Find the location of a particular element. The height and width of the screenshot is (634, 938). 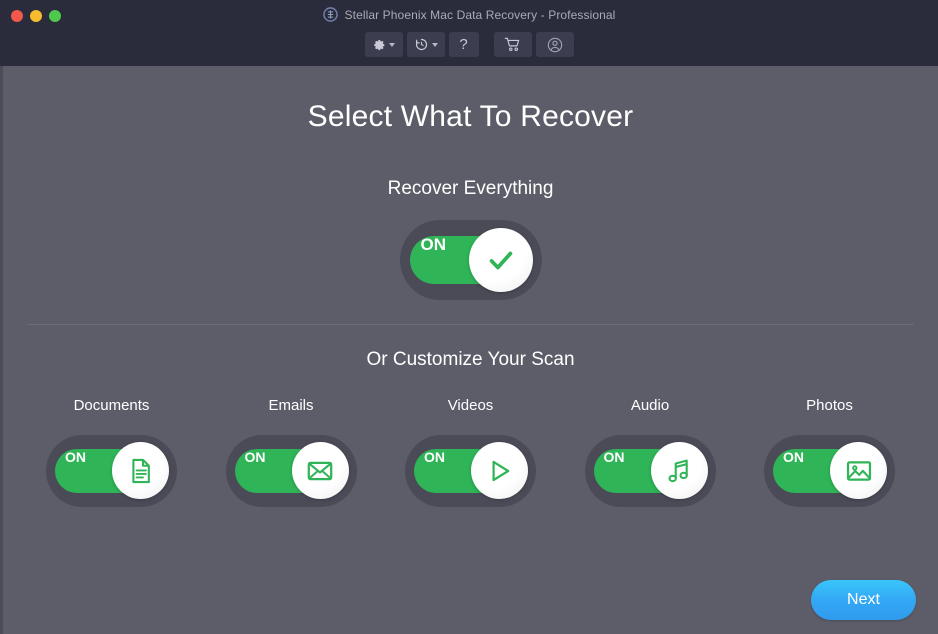

question-mark-icon: ? is located at coordinates (463, 44).